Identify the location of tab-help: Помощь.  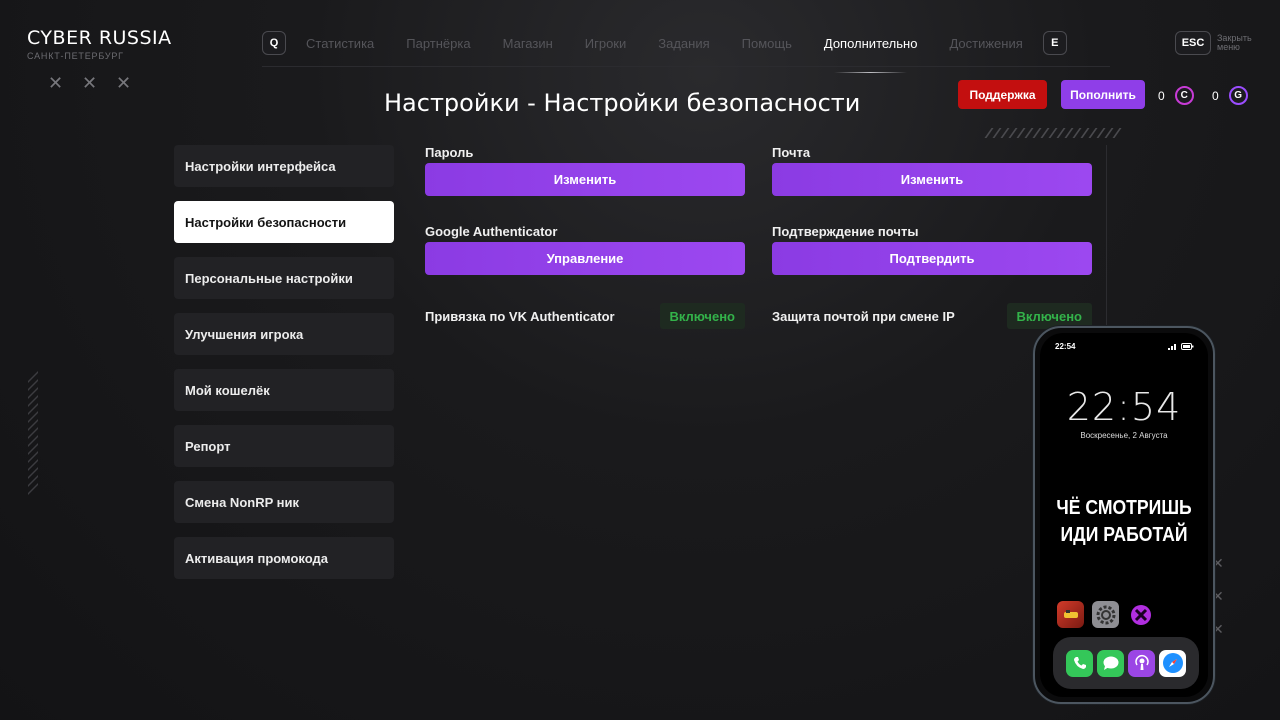
(767, 43).